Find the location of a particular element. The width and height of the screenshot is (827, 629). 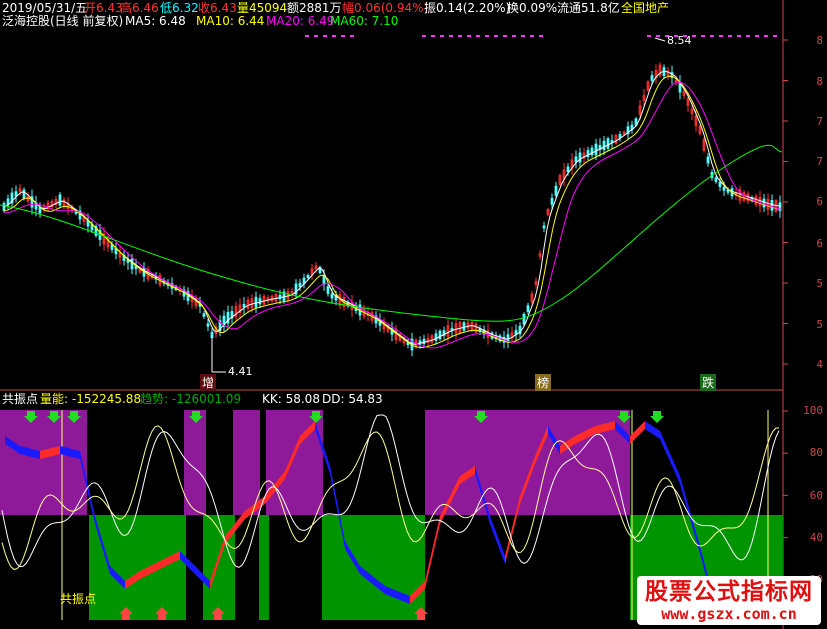

ma10-label: MA10: 6.44 is located at coordinates (230, 21).